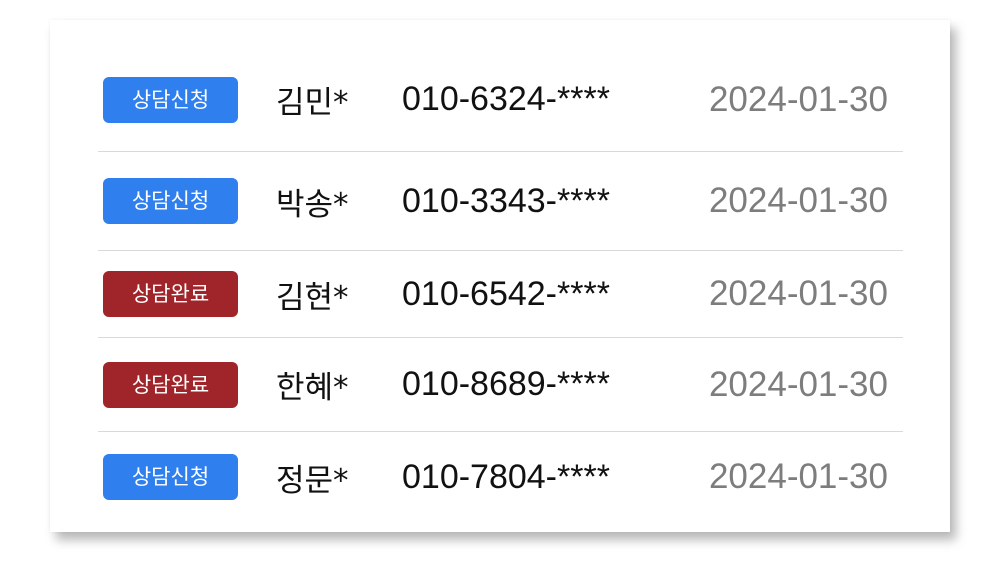  Describe the element at coordinates (506, 293) in the screenshot. I see `applicant-phone: 010-6542-****` at that location.